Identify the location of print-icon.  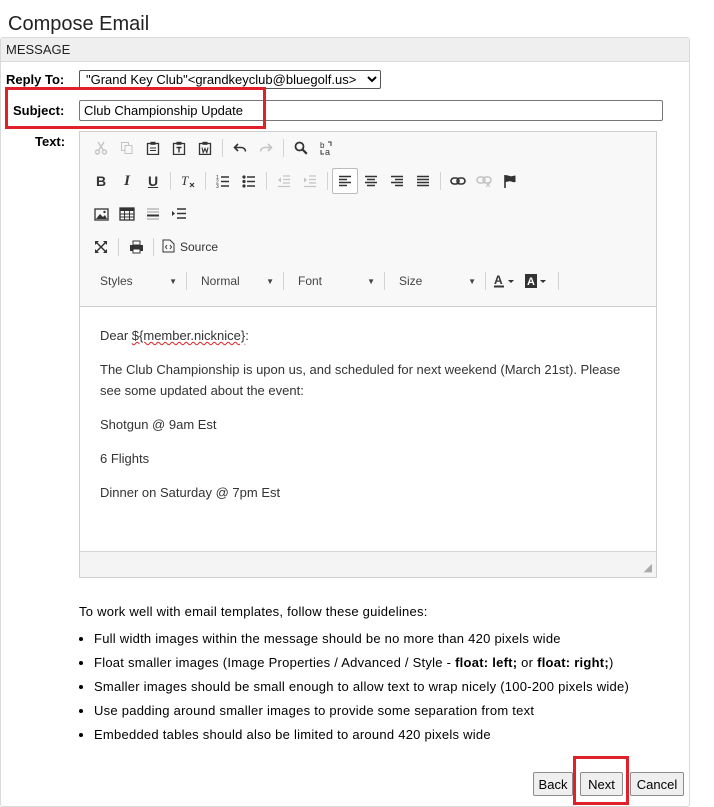
(136, 247).